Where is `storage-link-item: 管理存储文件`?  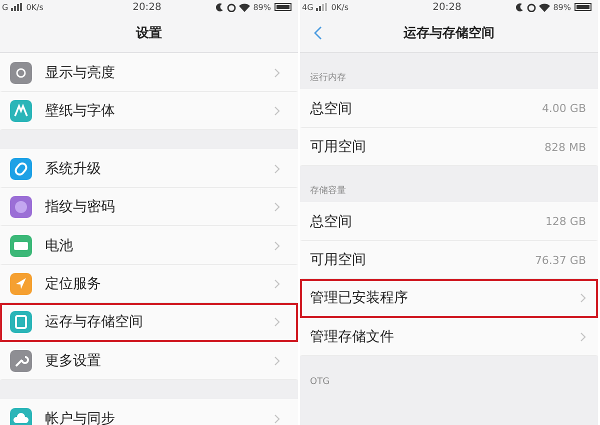
storage-link-item: 管理存储文件 is located at coordinates (449, 337).